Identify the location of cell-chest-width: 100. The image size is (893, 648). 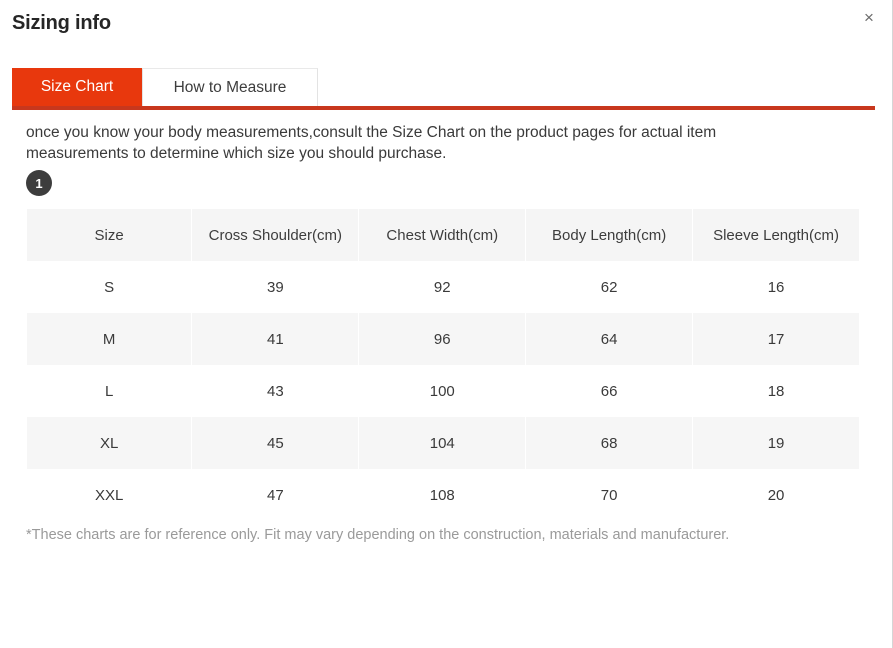
(442, 391).